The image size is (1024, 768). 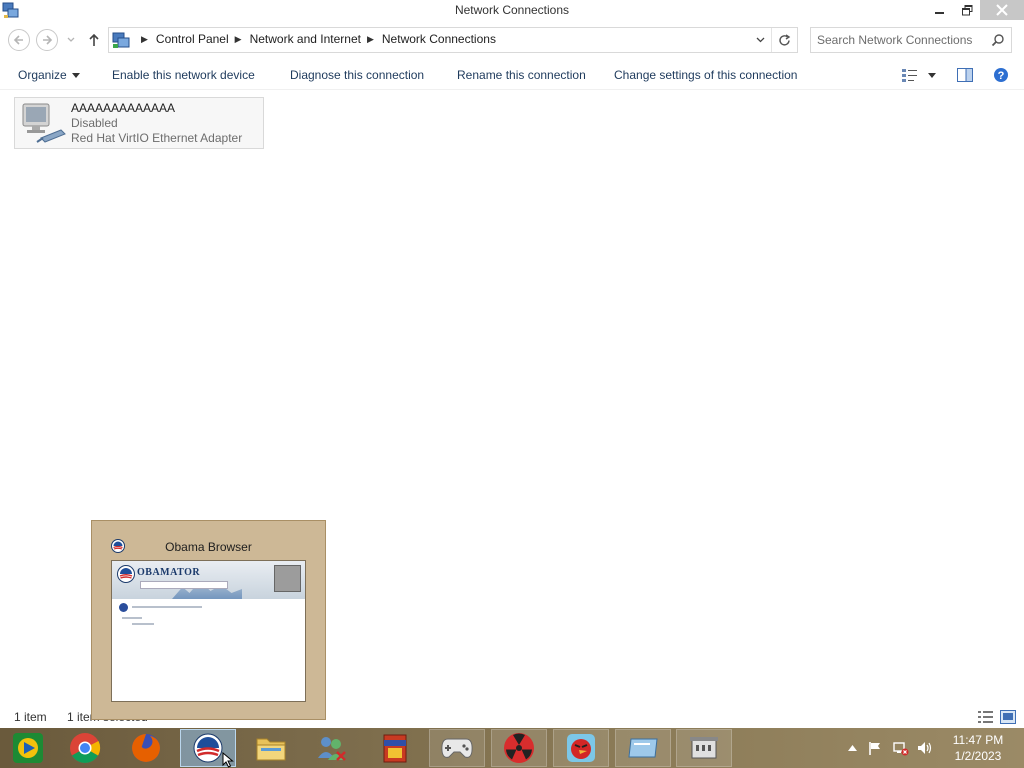 I want to click on taskbar-chrome, so click(x=85, y=748).